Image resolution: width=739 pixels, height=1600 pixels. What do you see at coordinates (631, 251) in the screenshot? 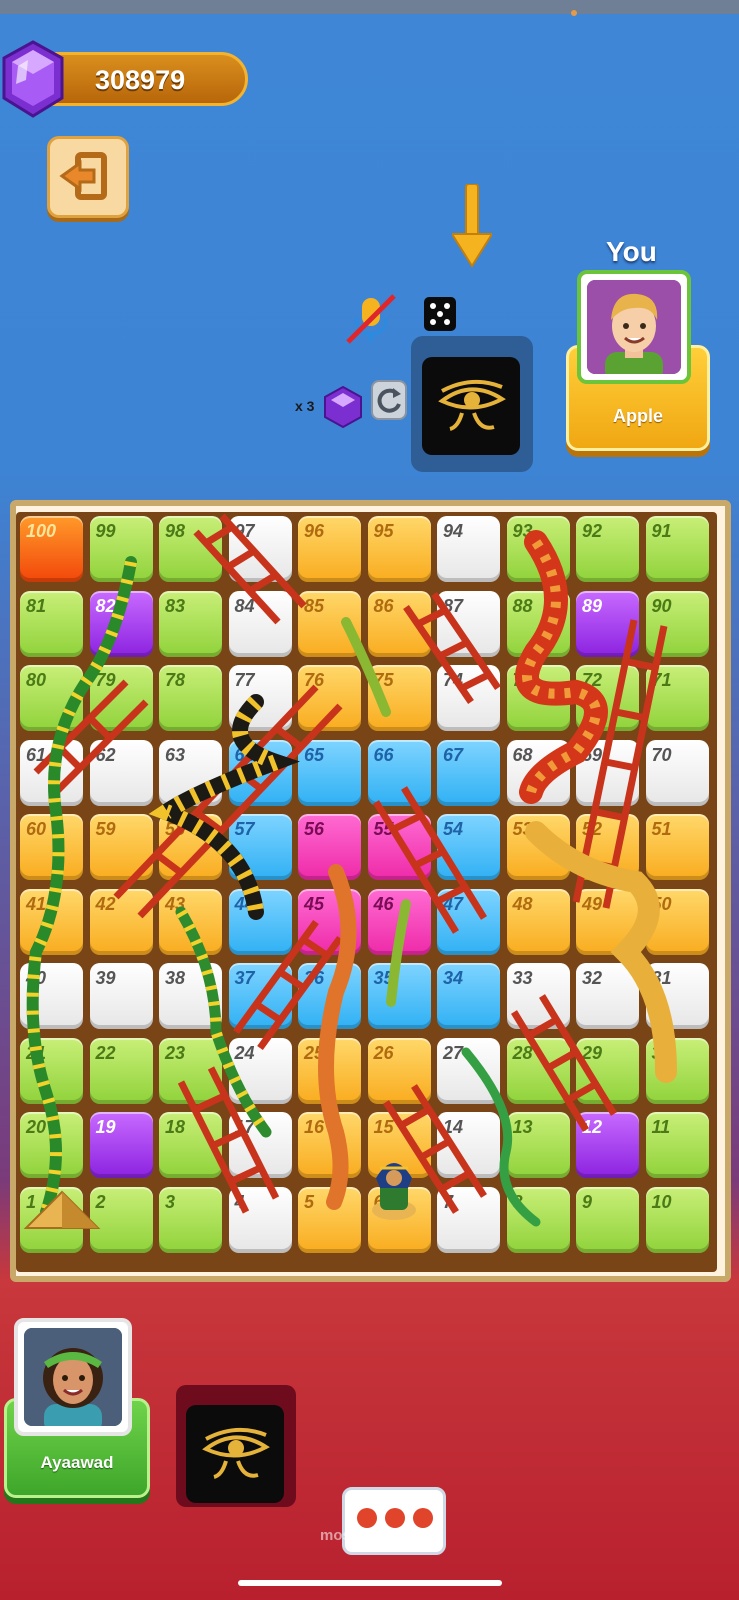
I see `you-label: You` at bounding box center [631, 251].